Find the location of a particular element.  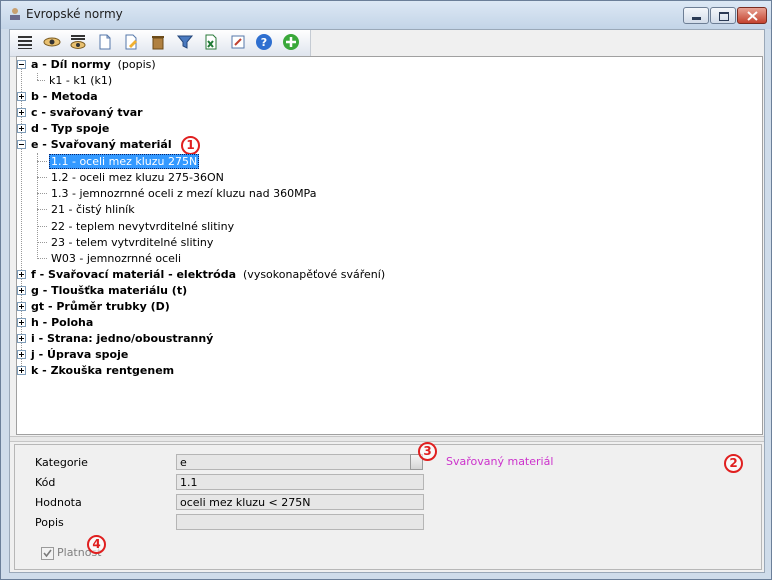

tree-expander-a is located at coordinates (21, 64).